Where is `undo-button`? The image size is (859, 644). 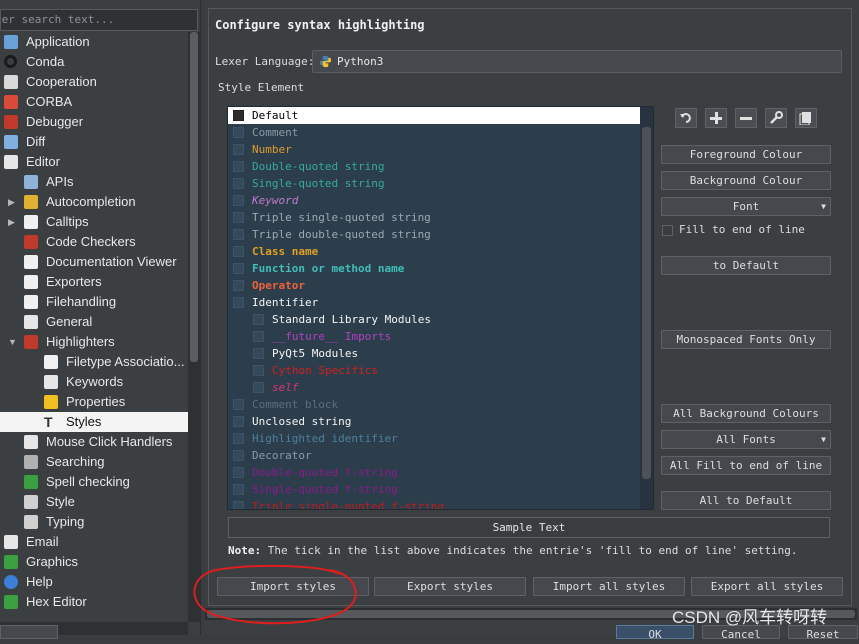 undo-button is located at coordinates (686, 118).